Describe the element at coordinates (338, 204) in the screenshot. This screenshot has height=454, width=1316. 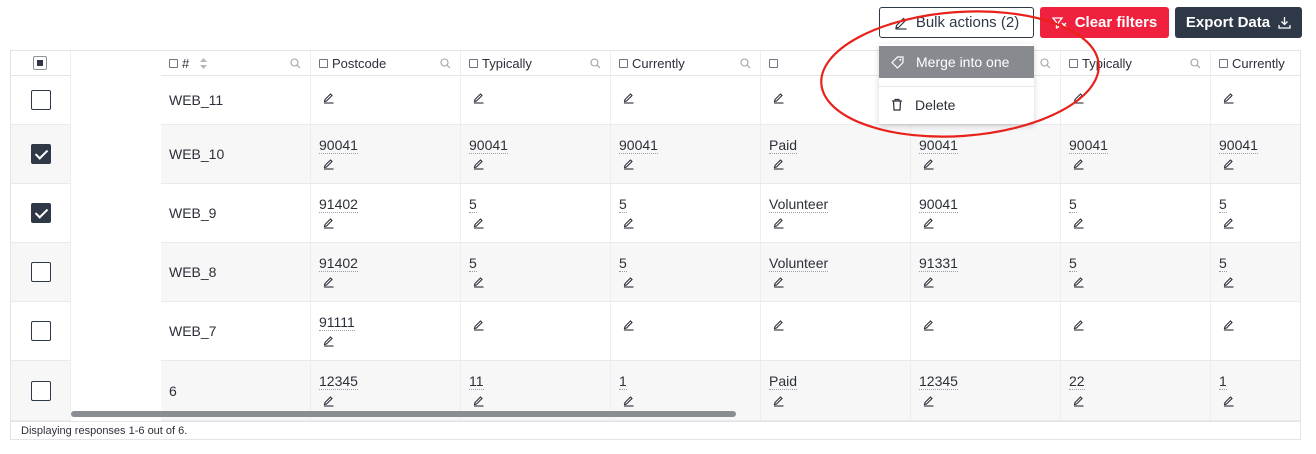
I see `cell-value: 91402` at that location.